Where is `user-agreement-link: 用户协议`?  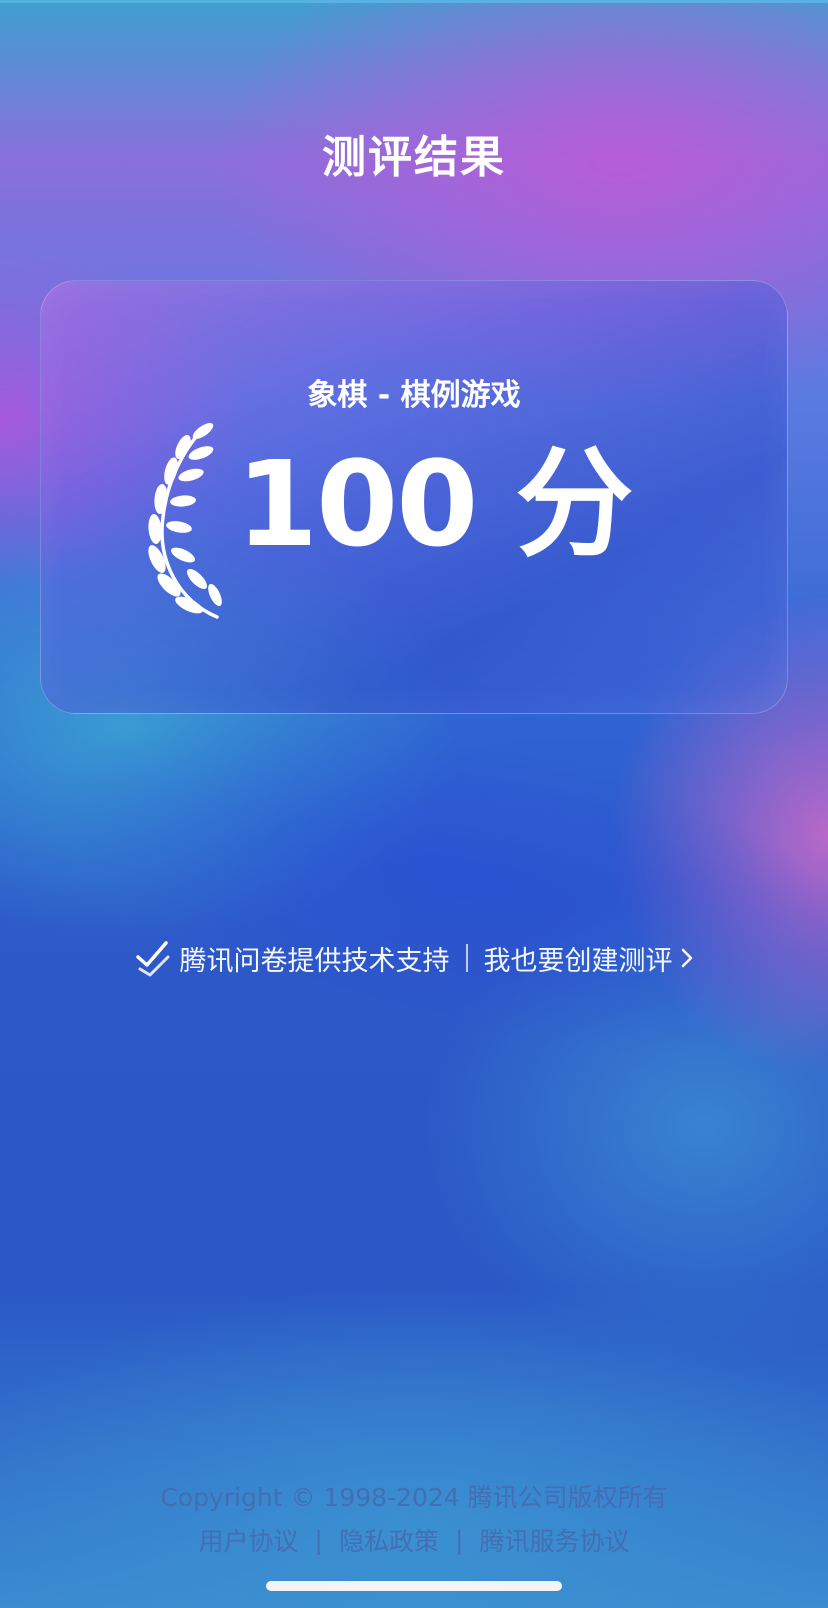
user-agreement-link: 用户协议 is located at coordinates (249, 1540).